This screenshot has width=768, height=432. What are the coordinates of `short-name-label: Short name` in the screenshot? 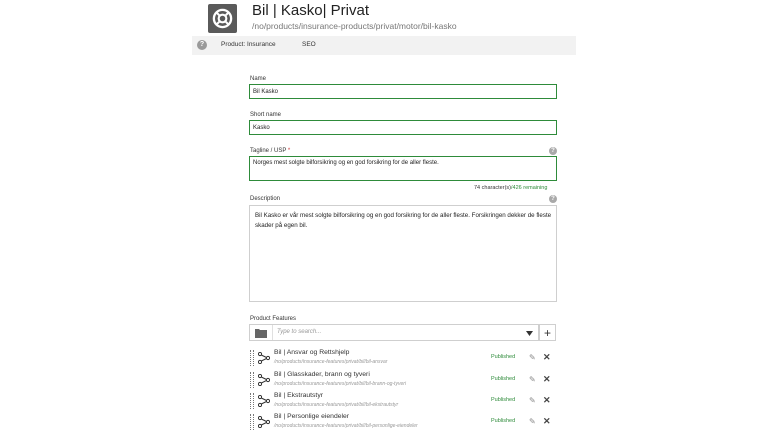 It's located at (266, 115).